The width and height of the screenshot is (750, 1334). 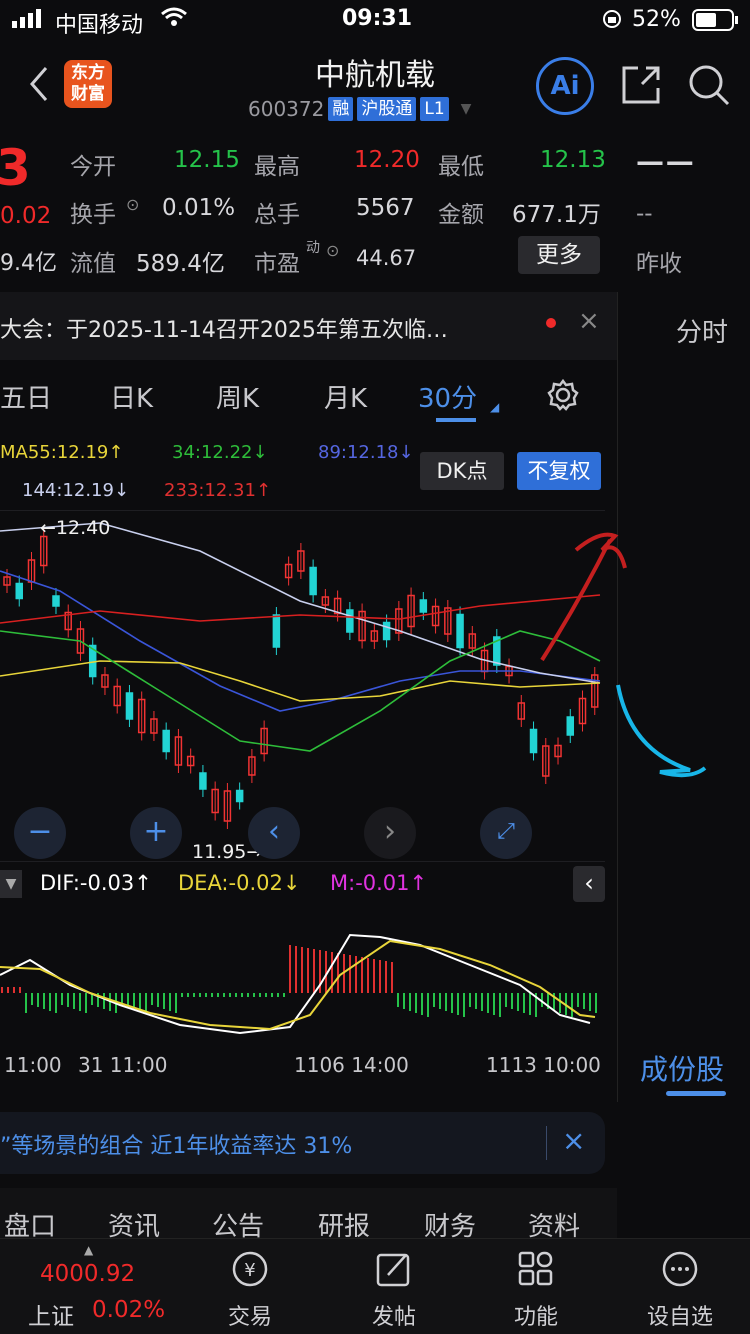 I want to click on ma34-label: 34:12.22↓, so click(x=220, y=452).